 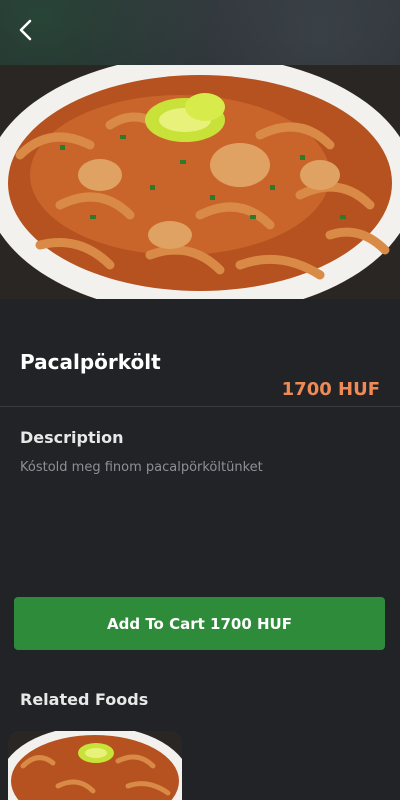 I want to click on food-price: 1700 HUF, so click(x=330, y=389).